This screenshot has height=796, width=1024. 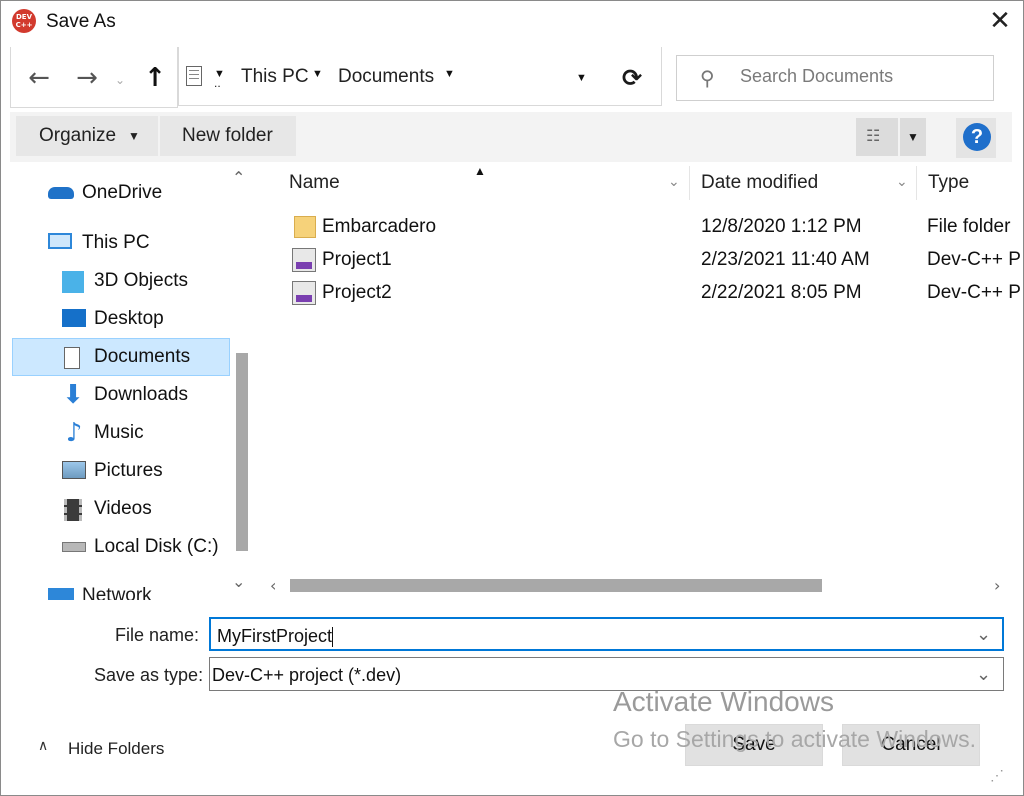 What do you see at coordinates (275, 77) in the screenshot?
I see `breadcrumb-this-pc: This PC` at bounding box center [275, 77].